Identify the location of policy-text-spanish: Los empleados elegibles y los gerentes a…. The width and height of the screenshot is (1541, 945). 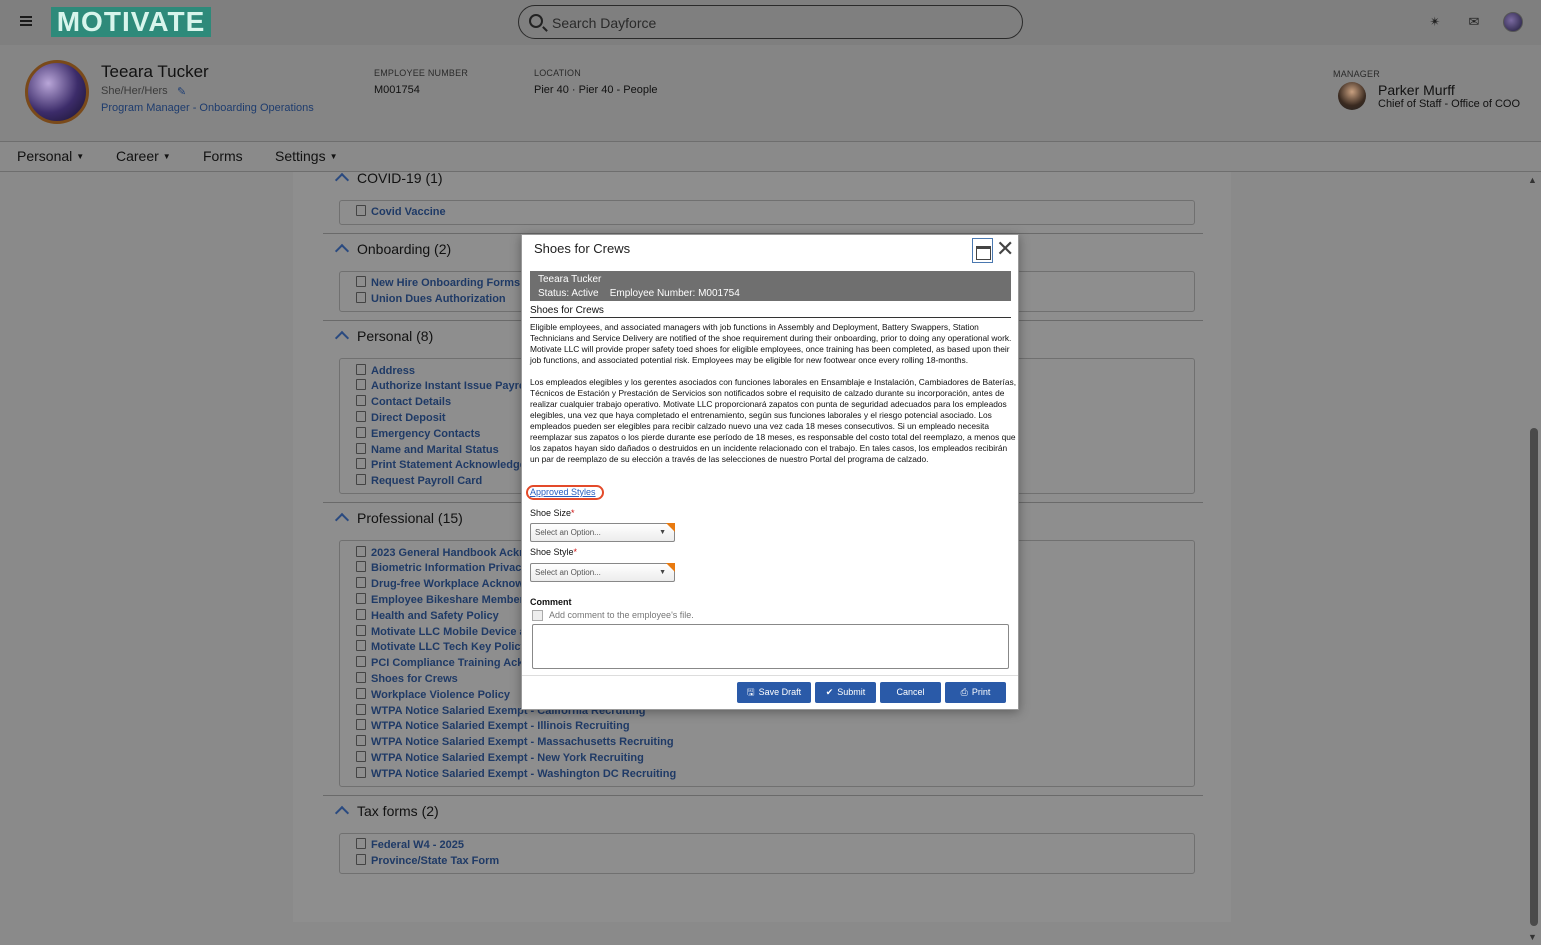
(773, 420).